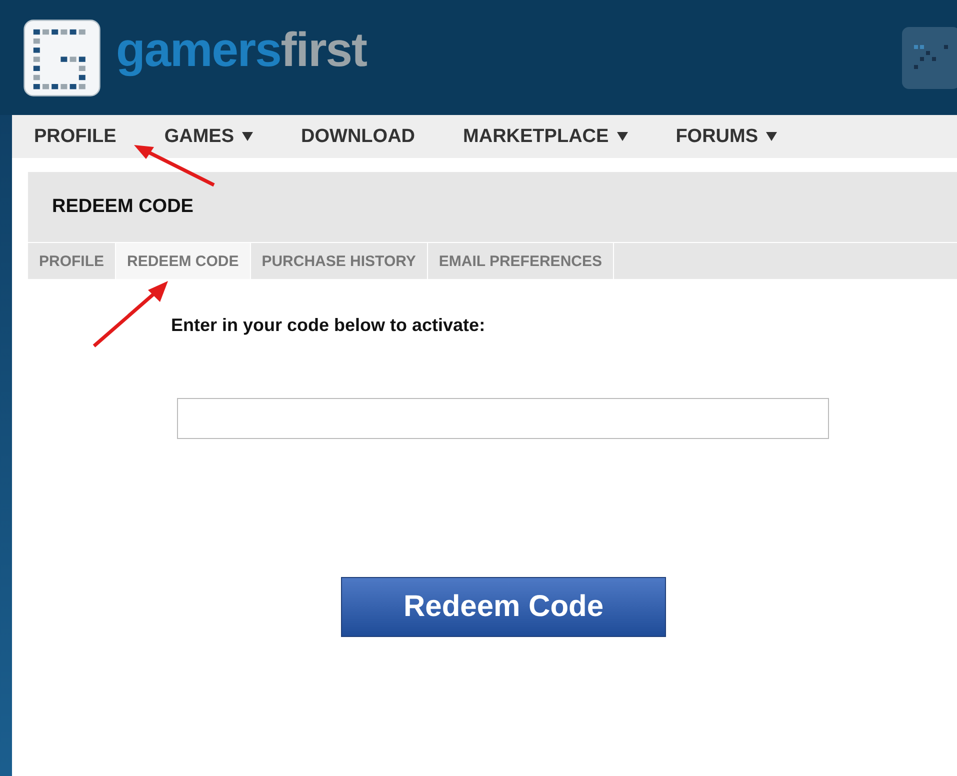 The height and width of the screenshot is (776, 957). Describe the element at coordinates (545, 137) in the screenshot. I see `nav-link: MARKETPLACE` at that location.